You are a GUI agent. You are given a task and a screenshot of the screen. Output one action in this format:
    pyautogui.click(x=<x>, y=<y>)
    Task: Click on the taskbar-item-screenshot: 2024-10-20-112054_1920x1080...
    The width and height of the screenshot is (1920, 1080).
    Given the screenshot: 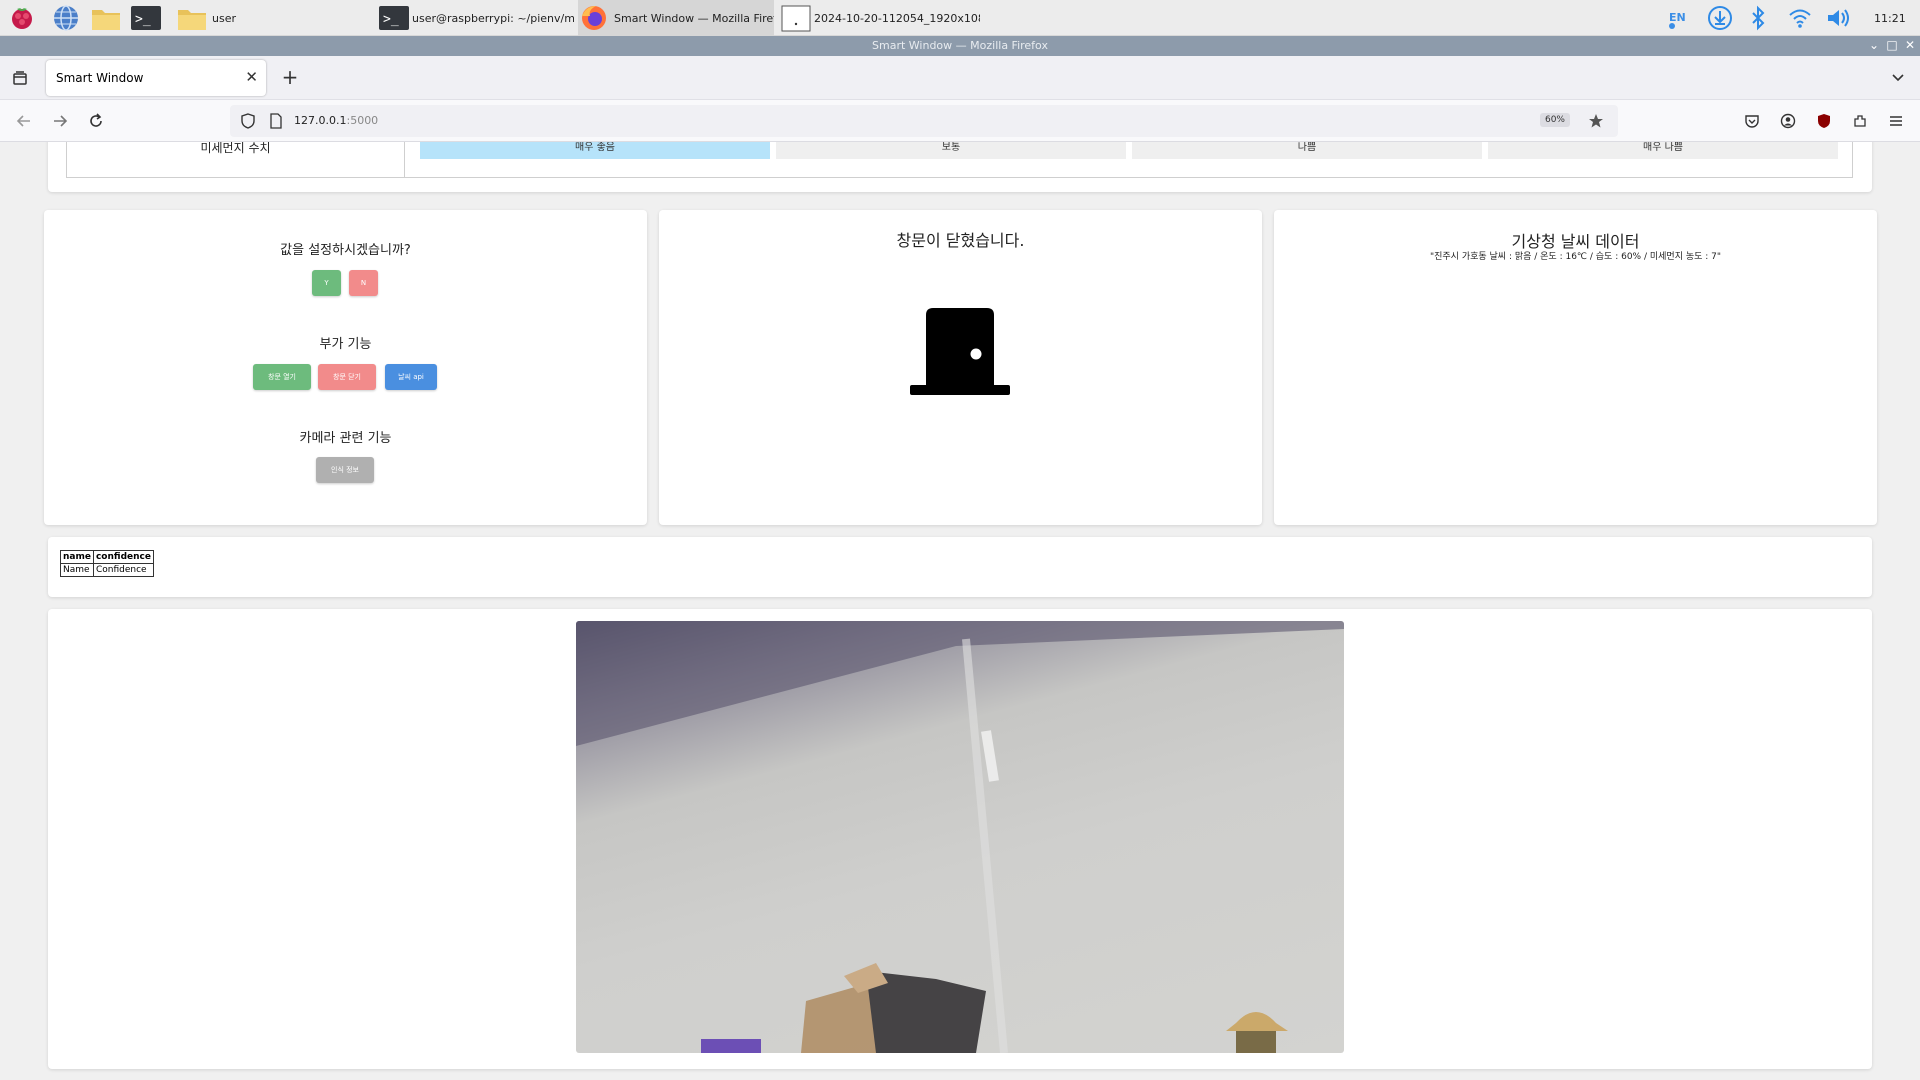 What is the action you would take?
    pyautogui.click(x=880, y=18)
    